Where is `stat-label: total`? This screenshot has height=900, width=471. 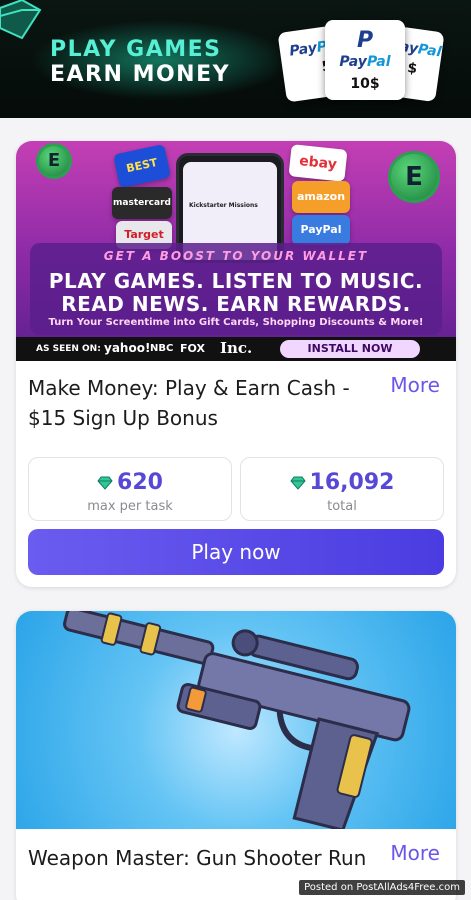
stat-label: total is located at coordinates (342, 506).